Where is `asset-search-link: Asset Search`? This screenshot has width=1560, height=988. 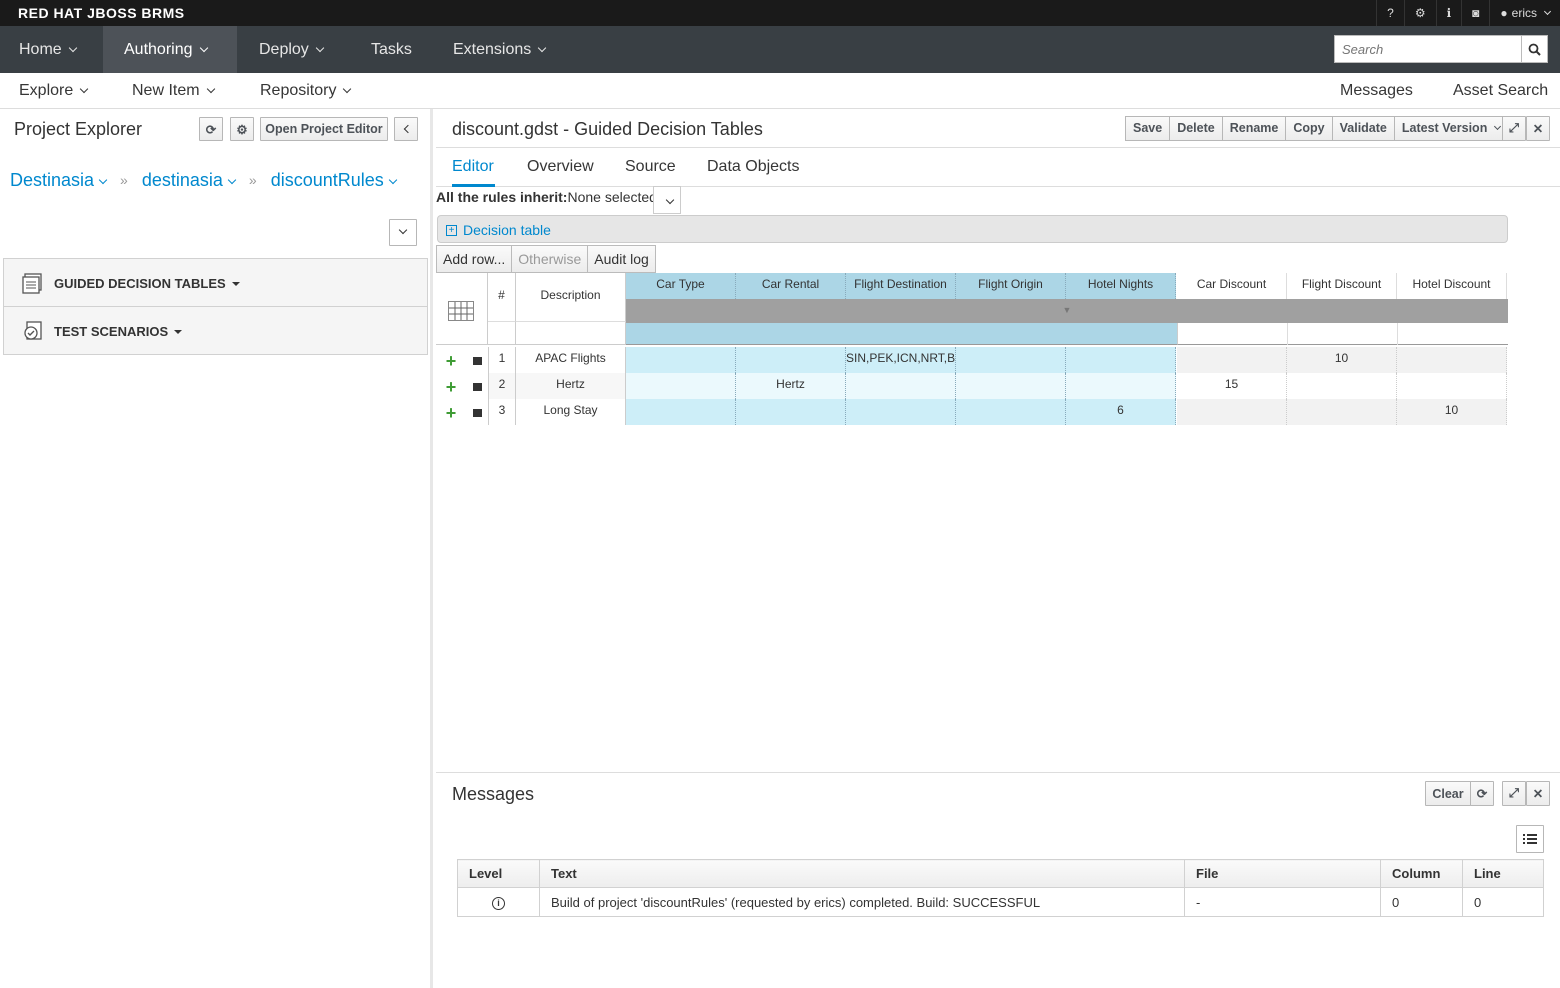 asset-search-link: Asset Search is located at coordinates (1500, 91).